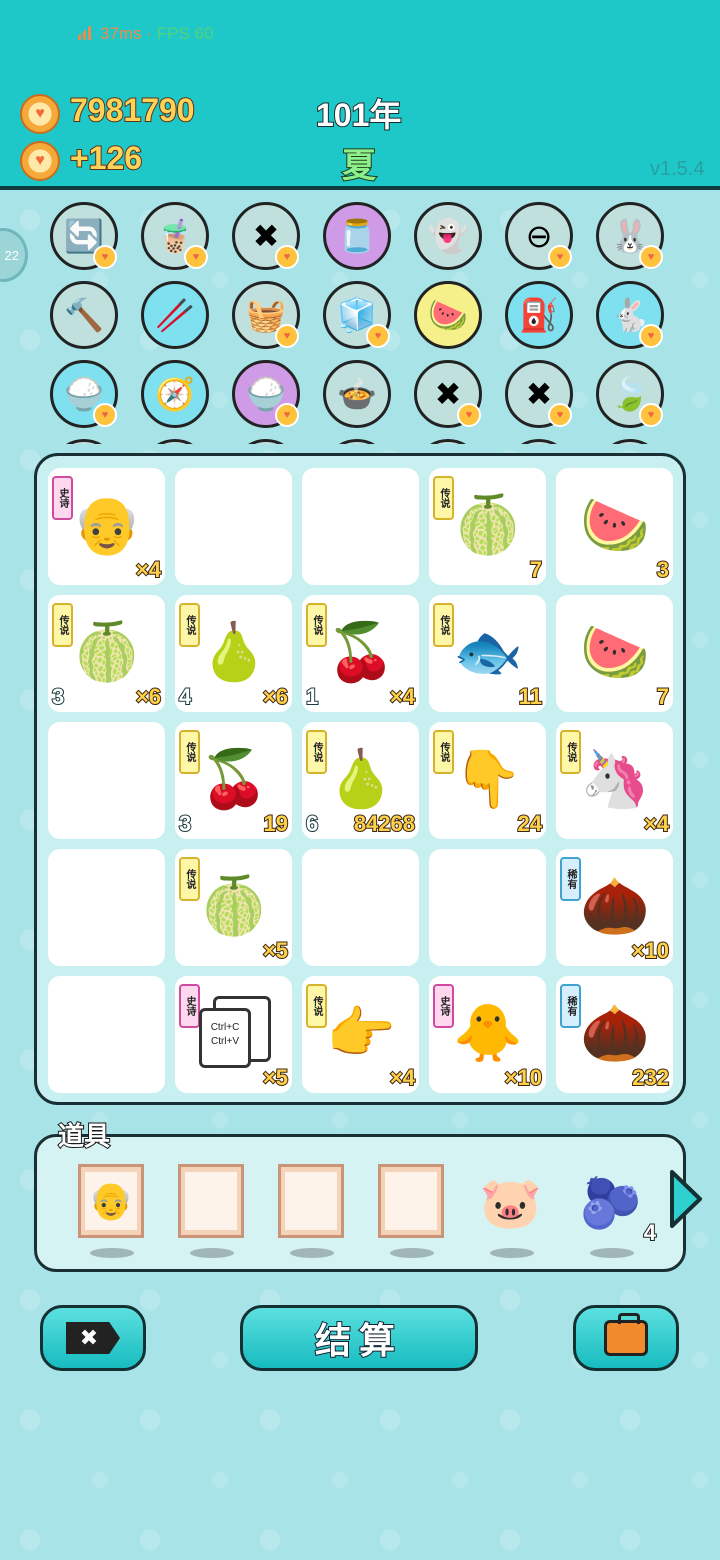  I want to click on longan-icon: 🍒, so click(361, 651).